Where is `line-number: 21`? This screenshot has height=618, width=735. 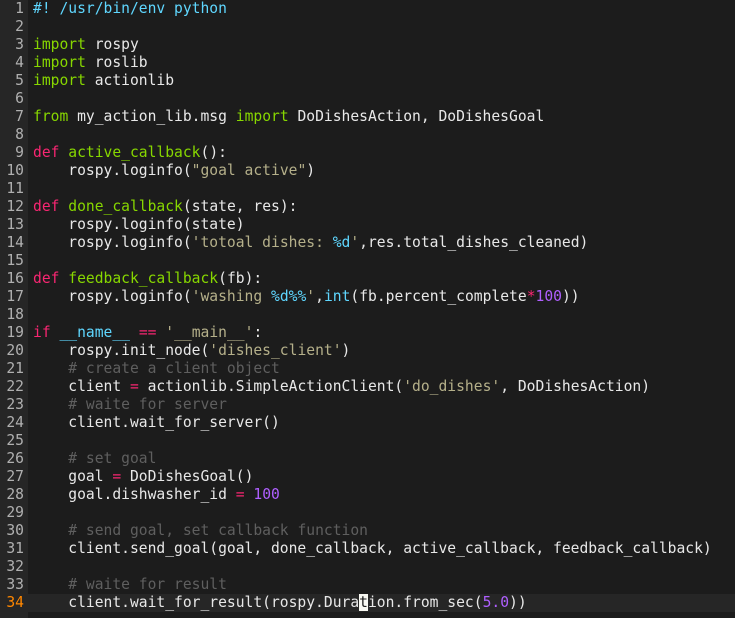 line-number: 21 is located at coordinates (14, 369).